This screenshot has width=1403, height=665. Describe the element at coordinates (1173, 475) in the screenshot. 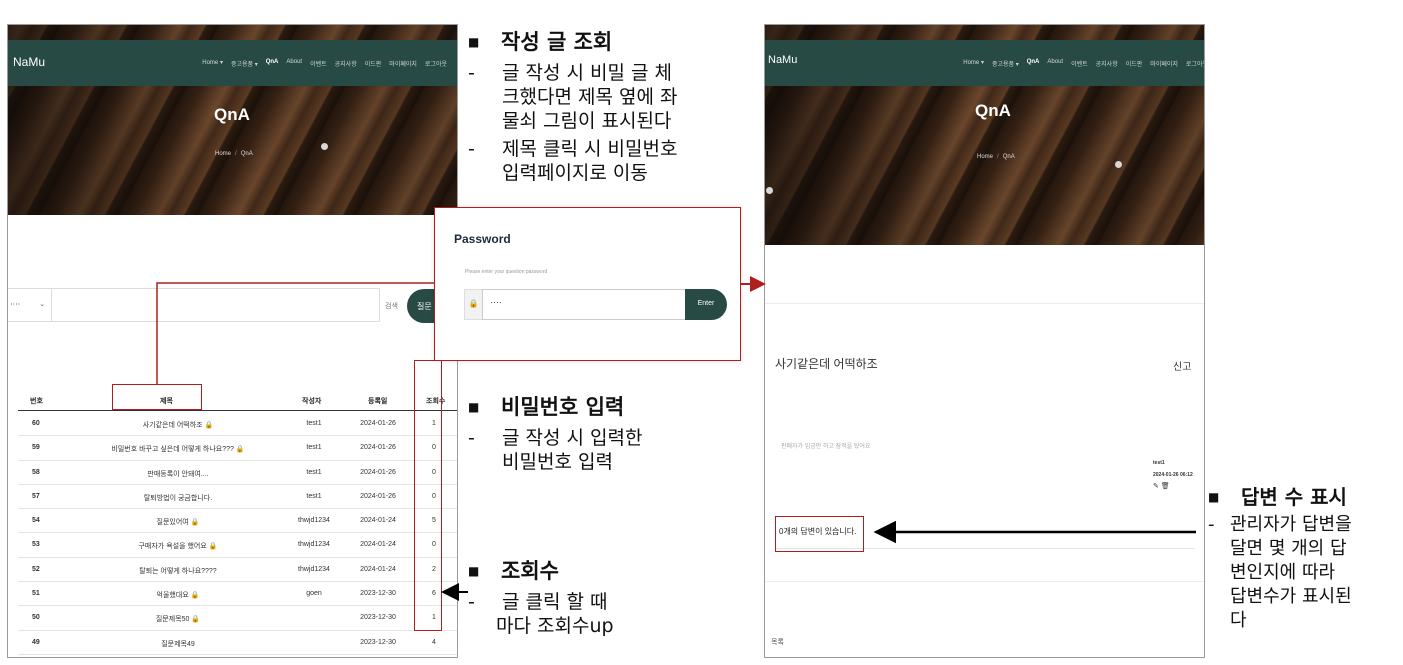

I see `post-datetime: 2024-01-26 06:12` at that location.